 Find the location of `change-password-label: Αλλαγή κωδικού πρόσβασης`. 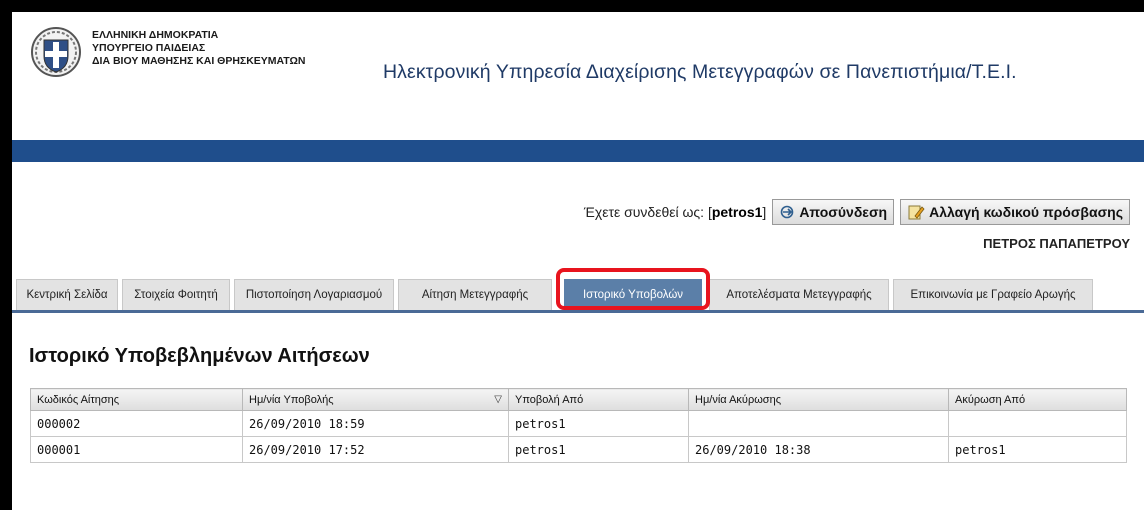

change-password-label: Αλλαγή κωδικού πρόσβασης is located at coordinates (1026, 212).